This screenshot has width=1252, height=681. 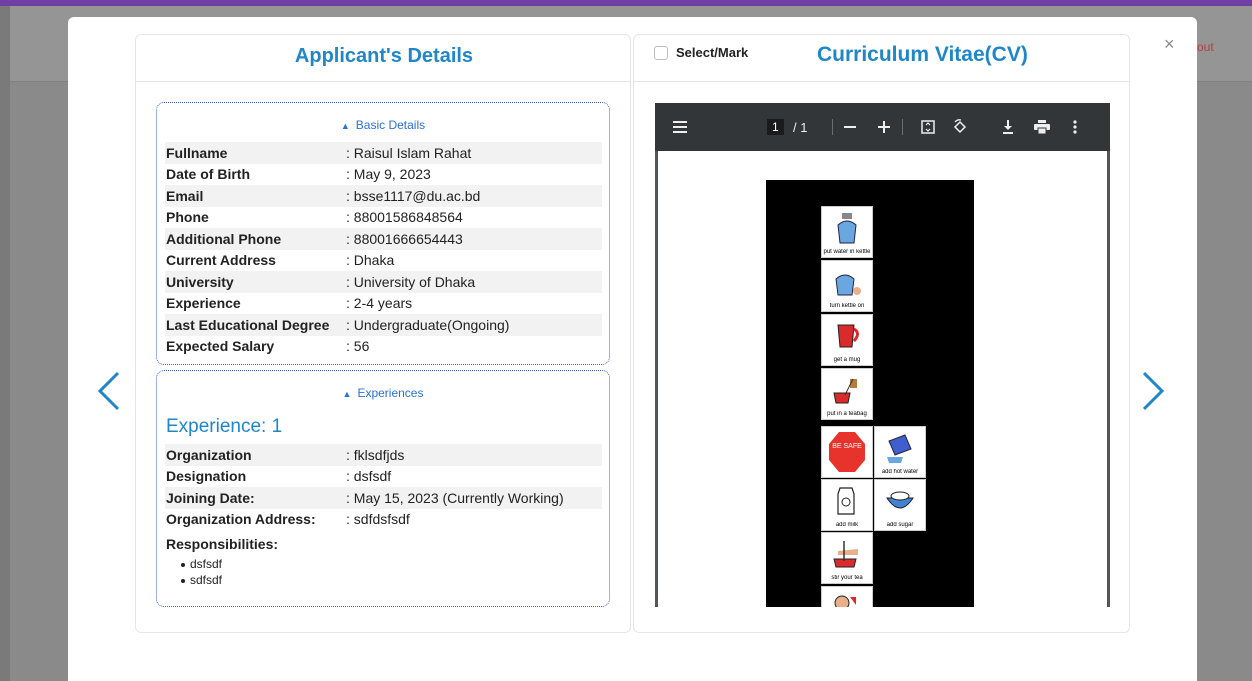 What do you see at coordinates (187, 217) in the screenshot?
I see `detail-label: Phone` at bounding box center [187, 217].